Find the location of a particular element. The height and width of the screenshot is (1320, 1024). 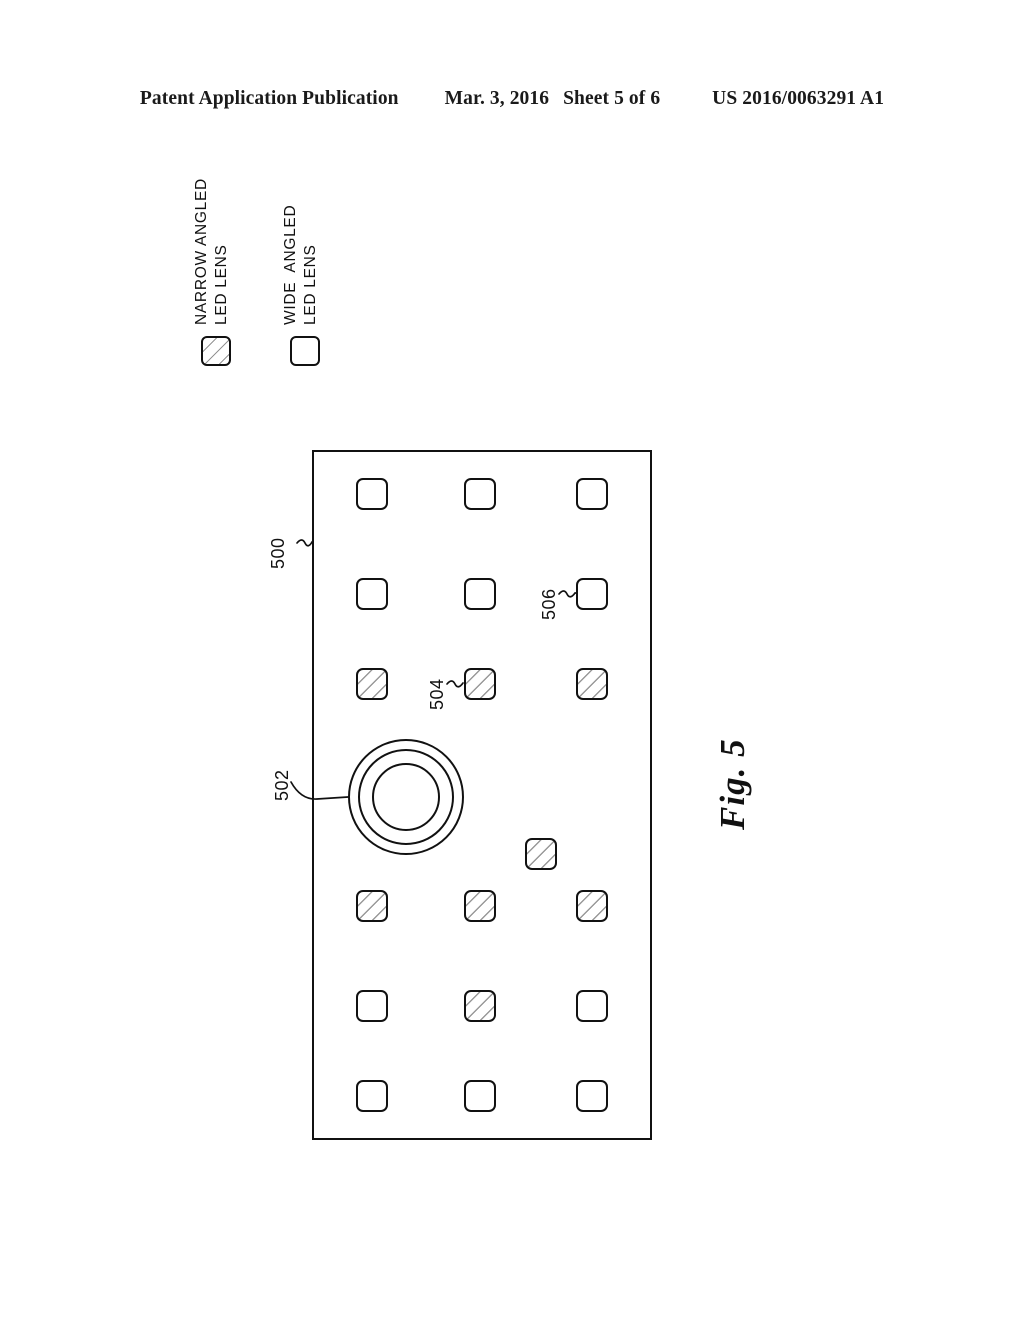

header-date-text: Mar. 3, 2016 is located at coordinates (497, 98).